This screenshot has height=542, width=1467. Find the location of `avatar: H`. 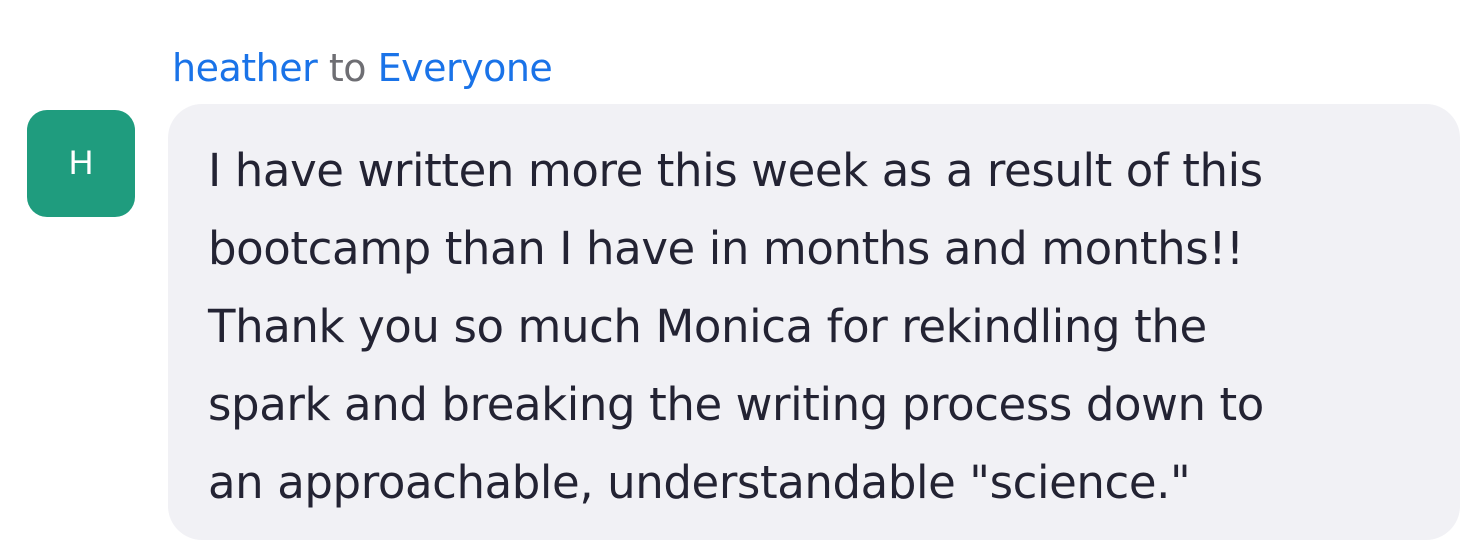

avatar: H is located at coordinates (81, 163).